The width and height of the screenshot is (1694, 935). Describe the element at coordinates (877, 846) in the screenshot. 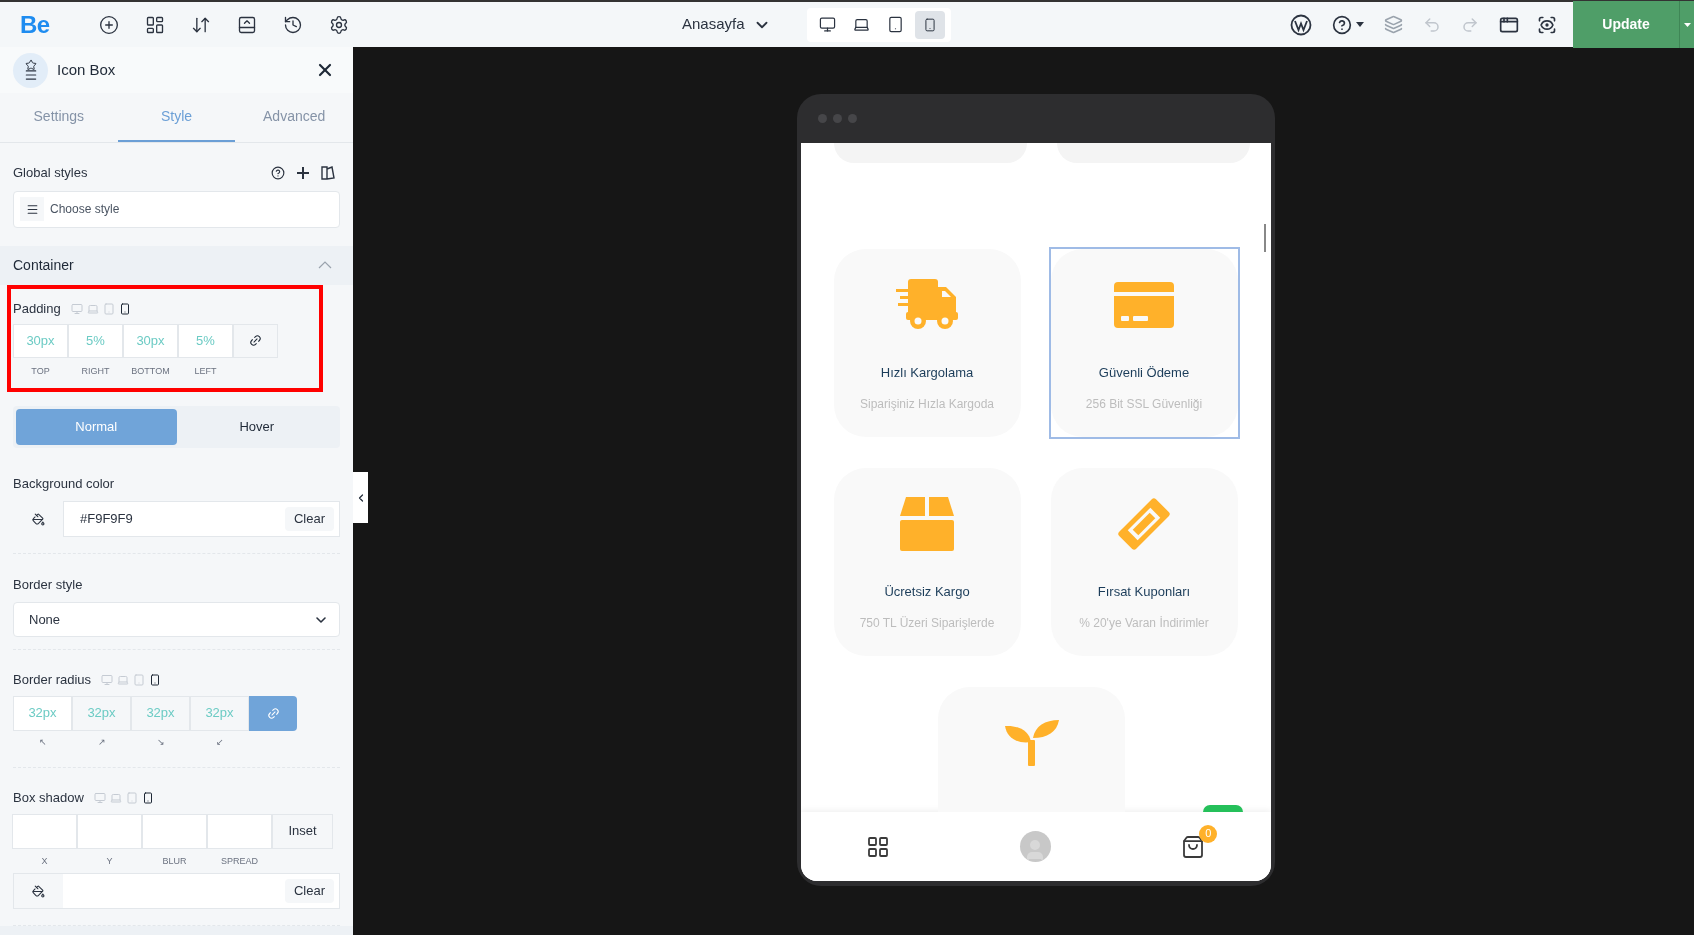

I see `grid-icon` at that location.